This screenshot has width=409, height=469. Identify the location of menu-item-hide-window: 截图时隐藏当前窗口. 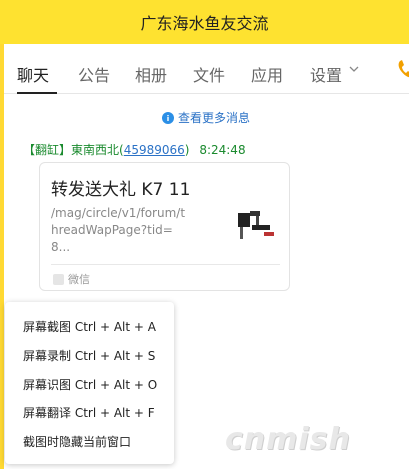
(77, 441).